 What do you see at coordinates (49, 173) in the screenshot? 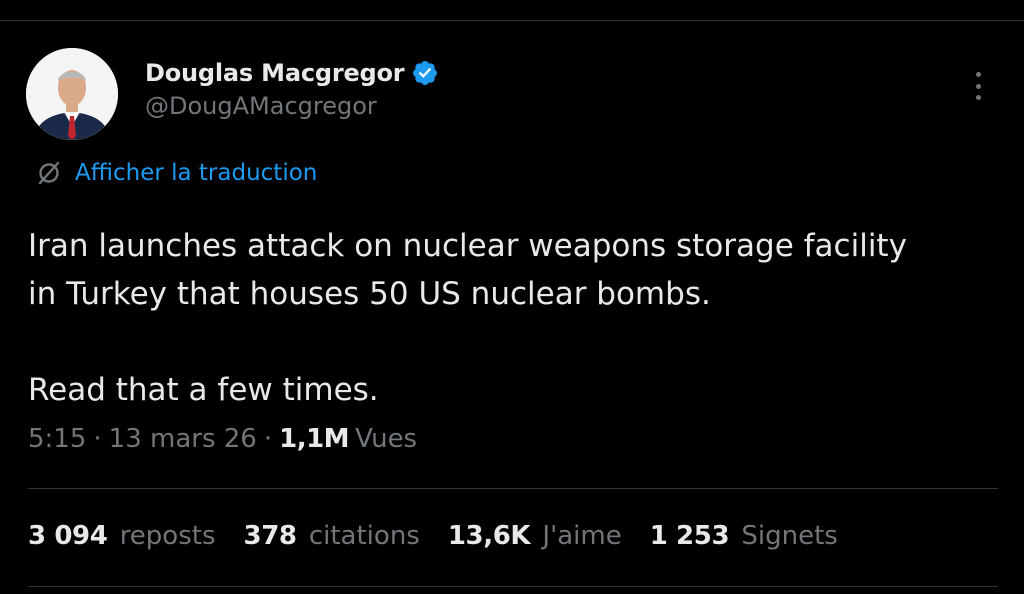
I see `translate-icon` at bounding box center [49, 173].